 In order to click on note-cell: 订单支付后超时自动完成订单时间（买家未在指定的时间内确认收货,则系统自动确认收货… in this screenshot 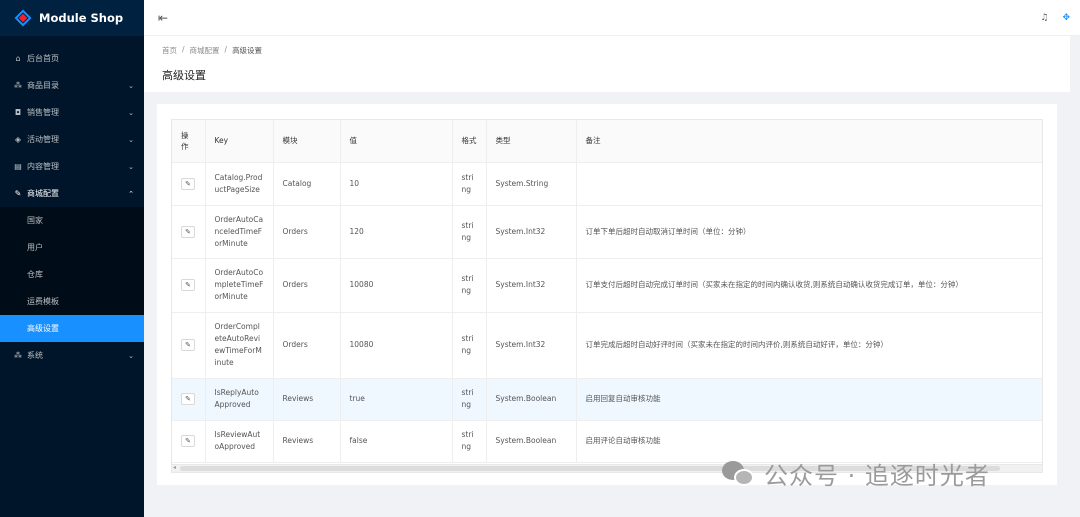, I will do `click(809, 285)`.